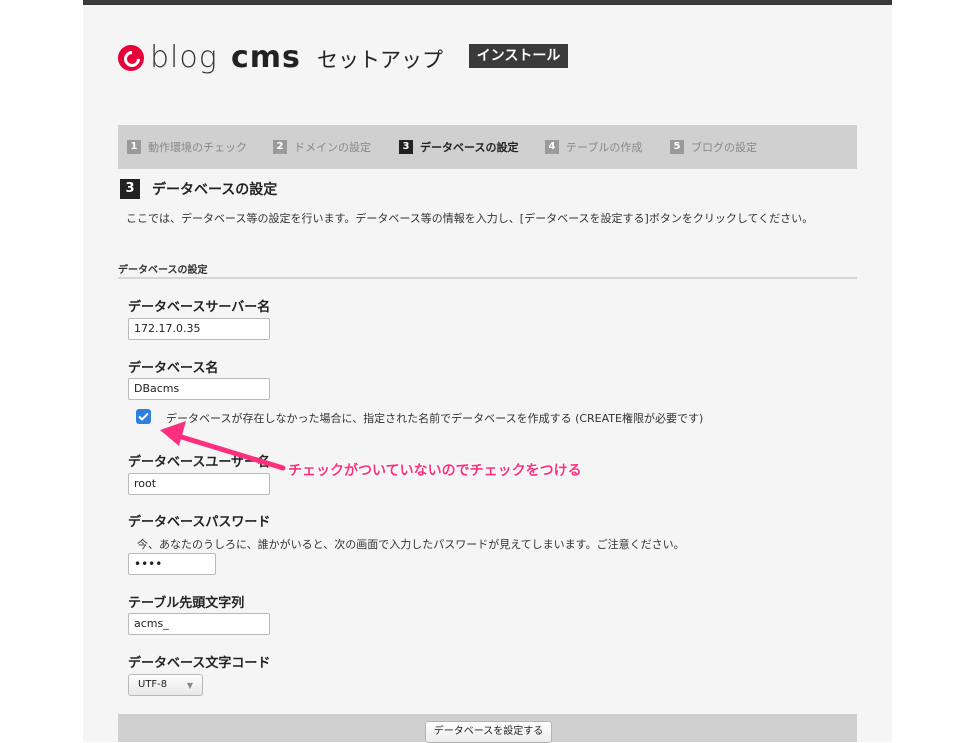 This screenshot has height=743, width=970. I want to click on step-label: ドメインの設定, so click(332, 147).